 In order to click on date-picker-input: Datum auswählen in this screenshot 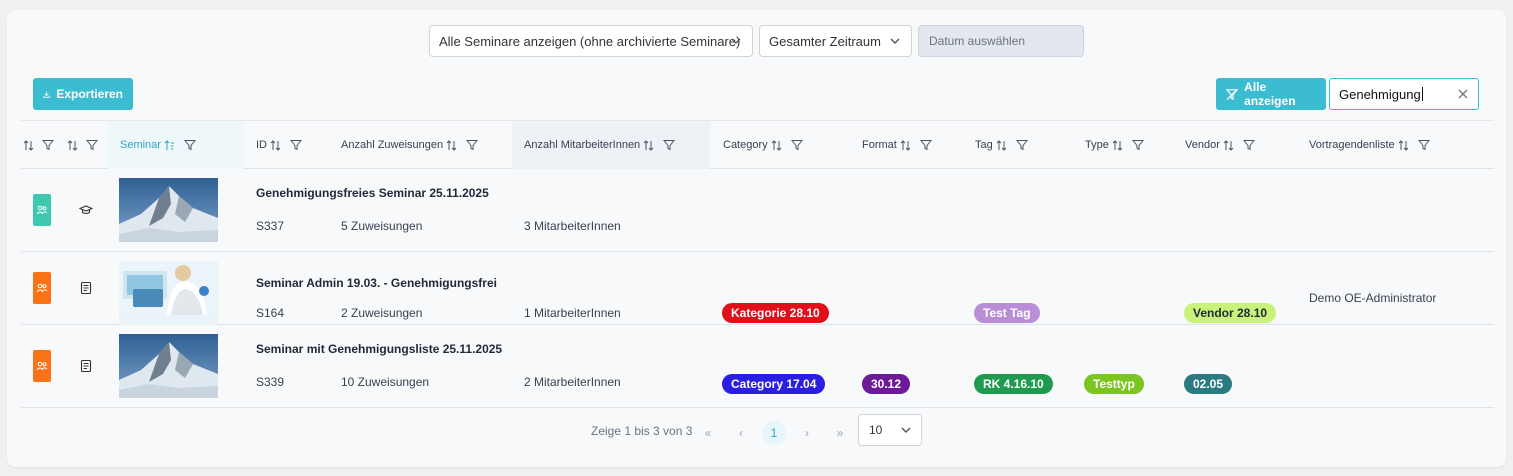, I will do `click(1001, 41)`.